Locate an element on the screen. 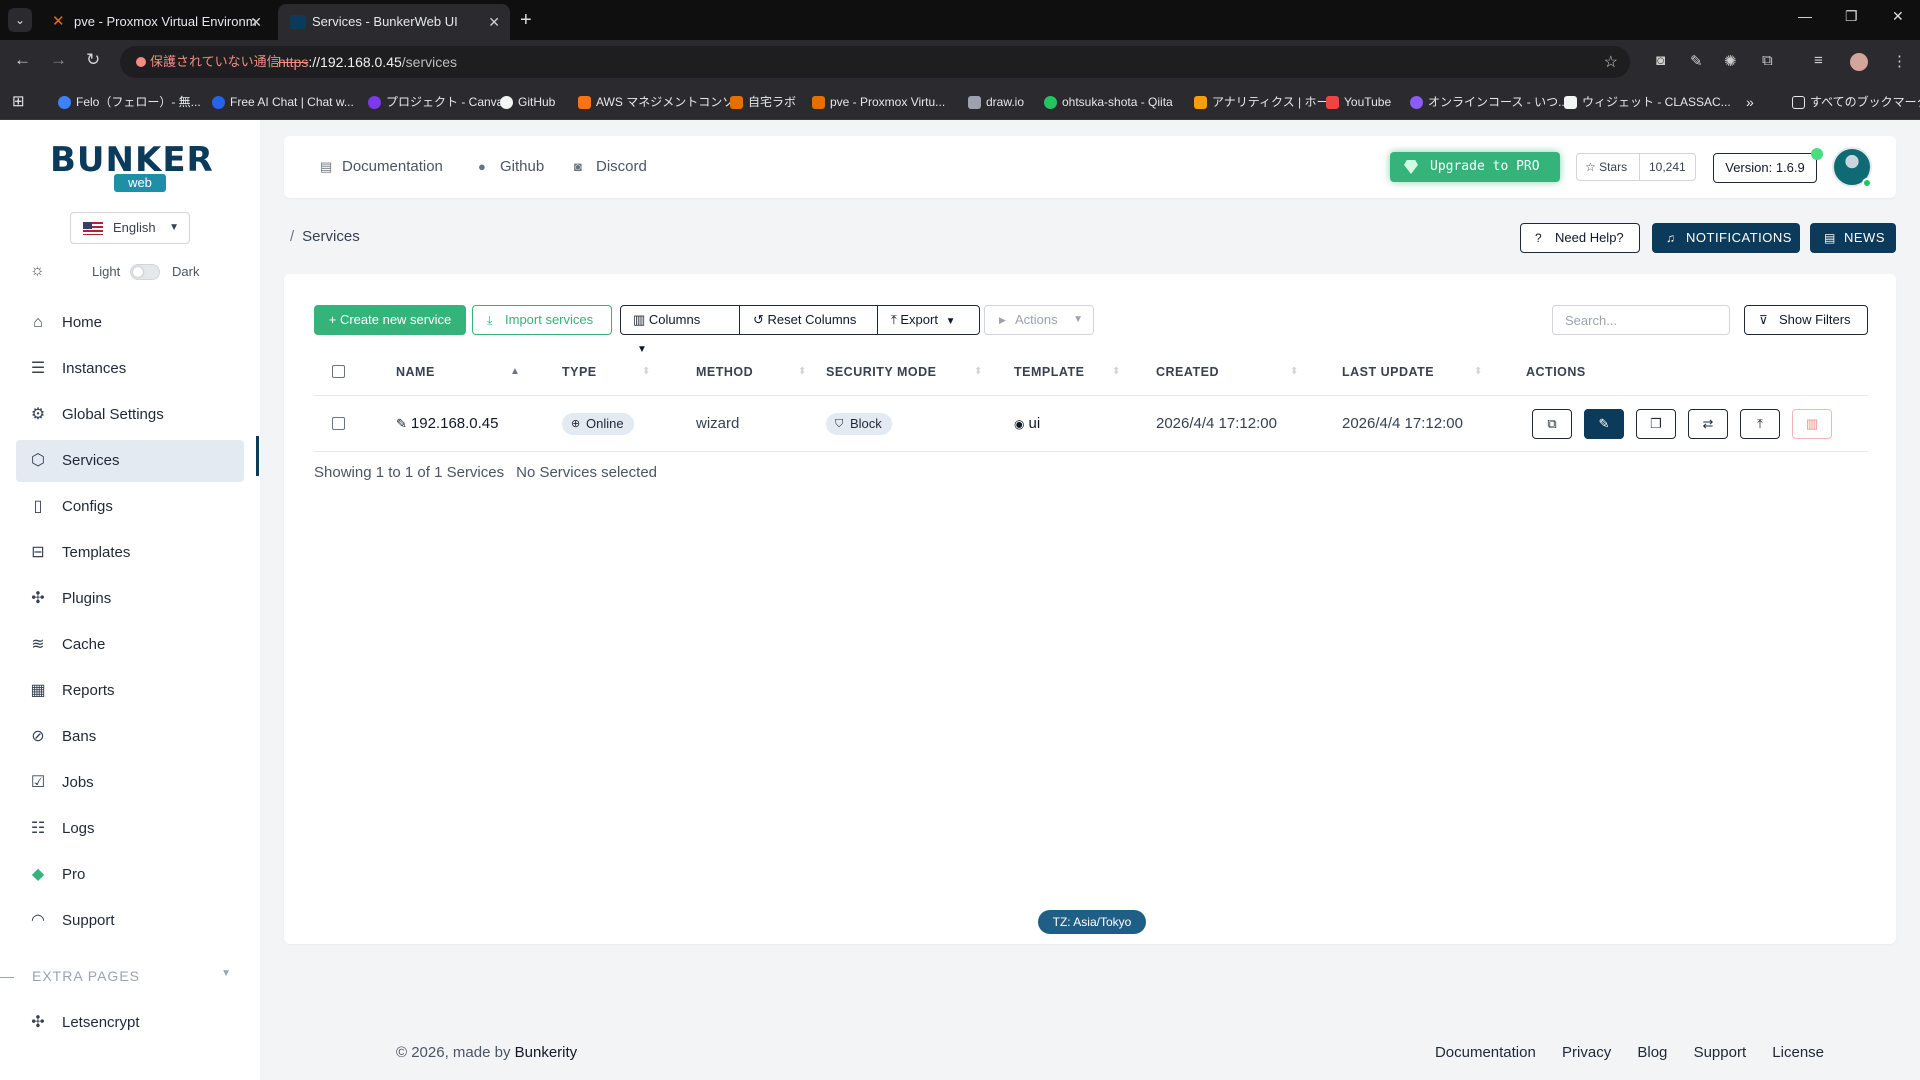  footer-documentation-link: Documentation is located at coordinates (1485, 1052).